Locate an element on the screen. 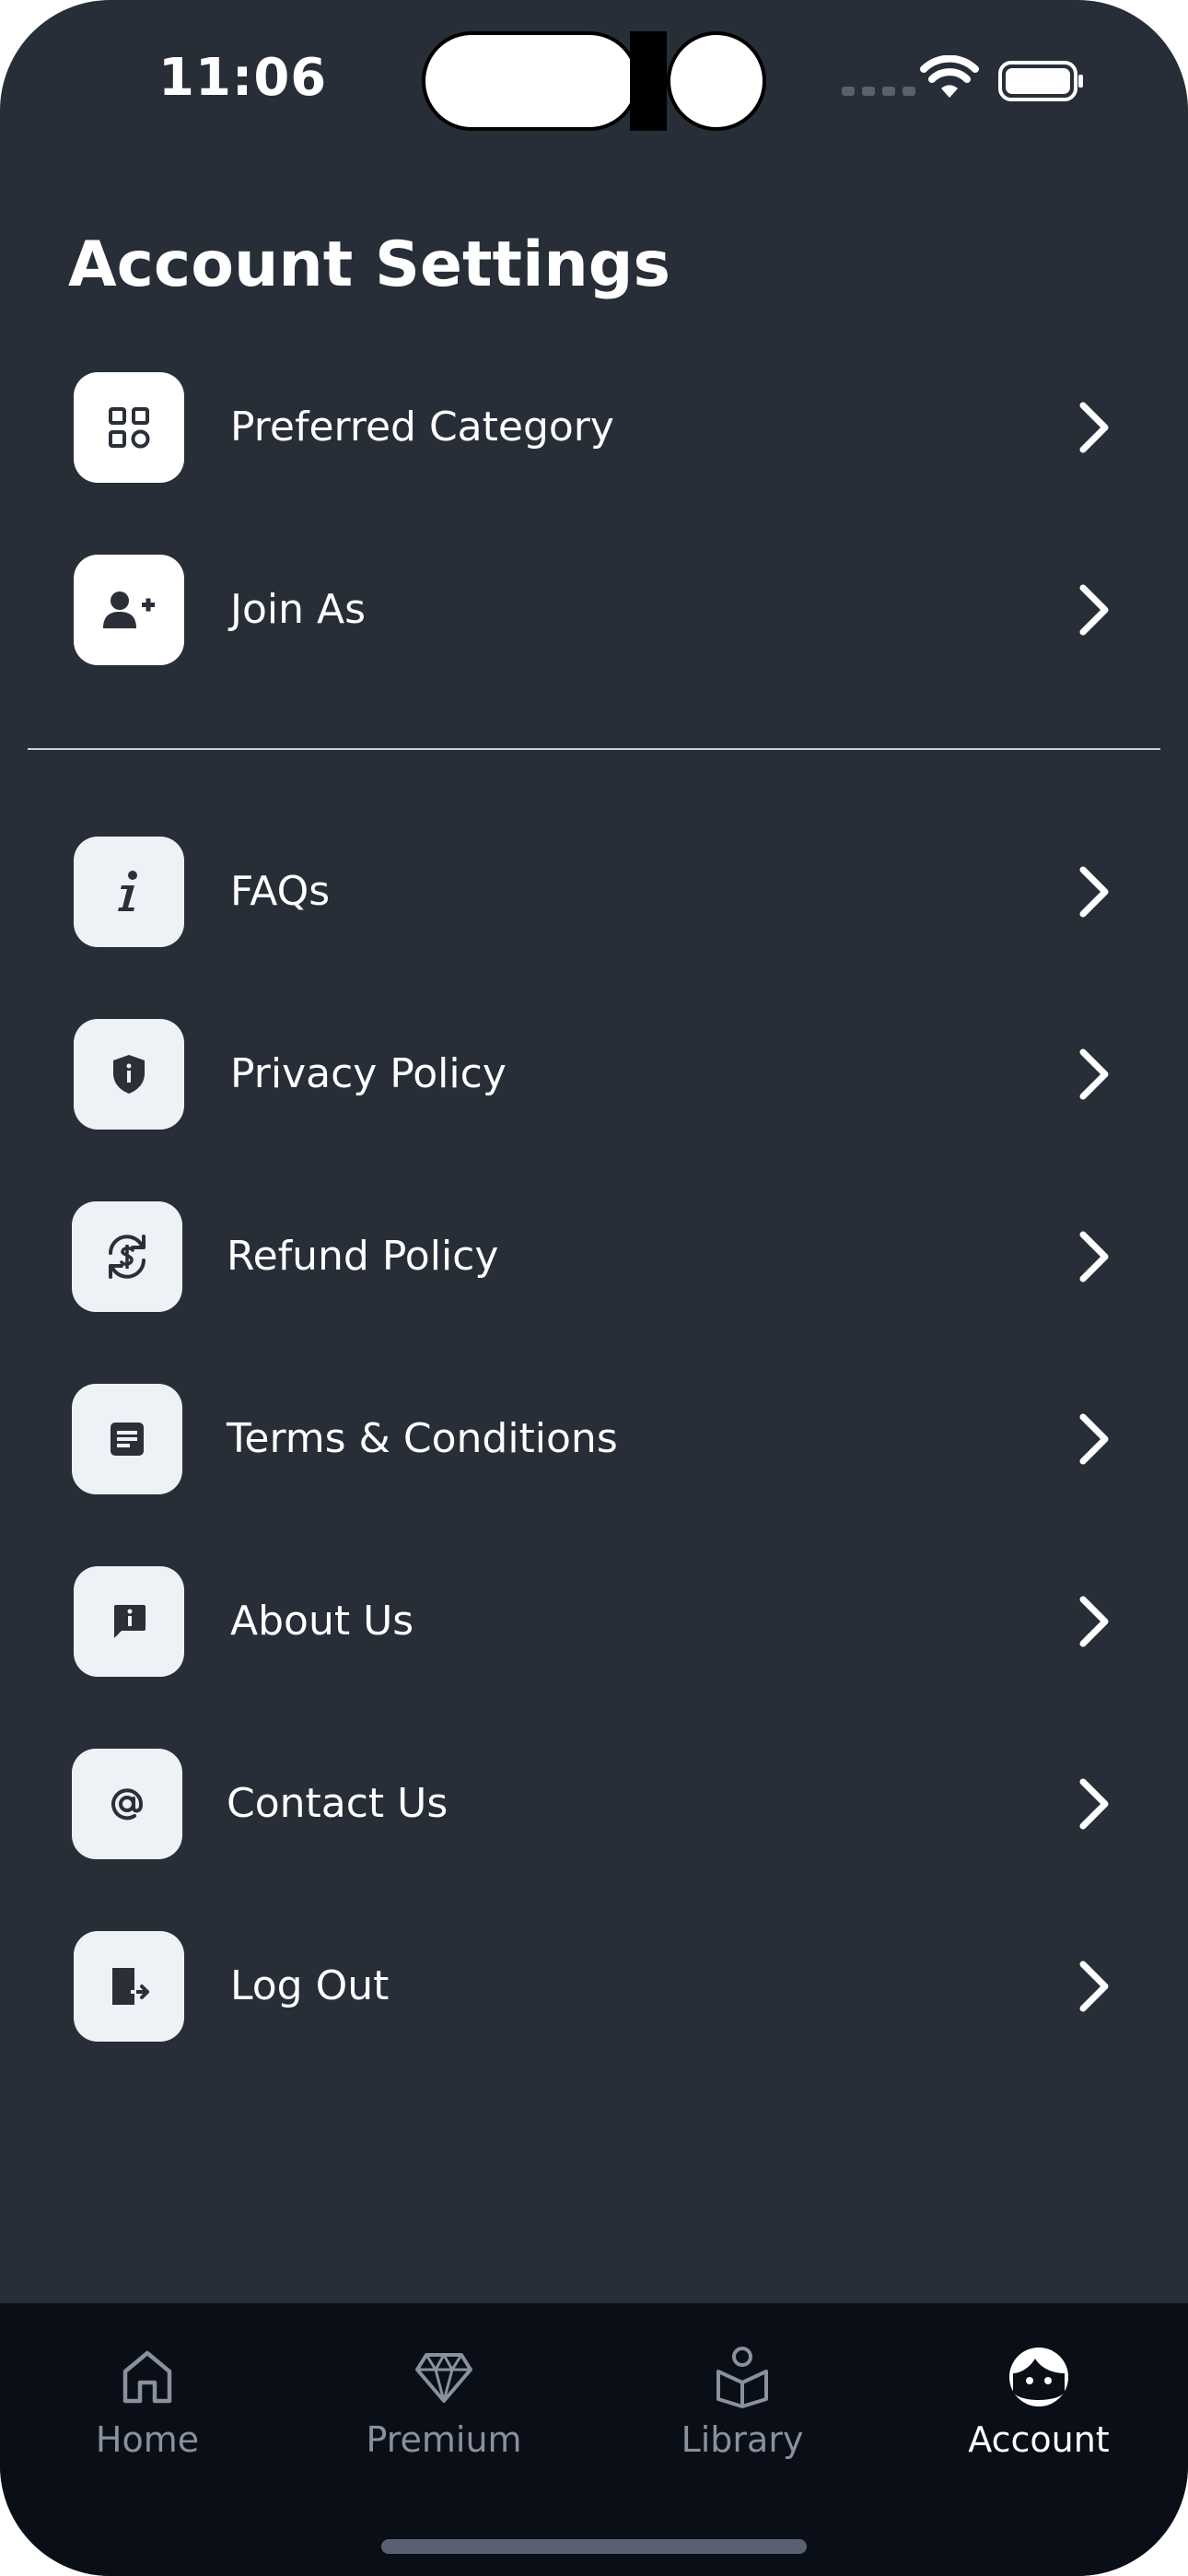  info-item-faqs: FAQs is located at coordinates (594, 892).